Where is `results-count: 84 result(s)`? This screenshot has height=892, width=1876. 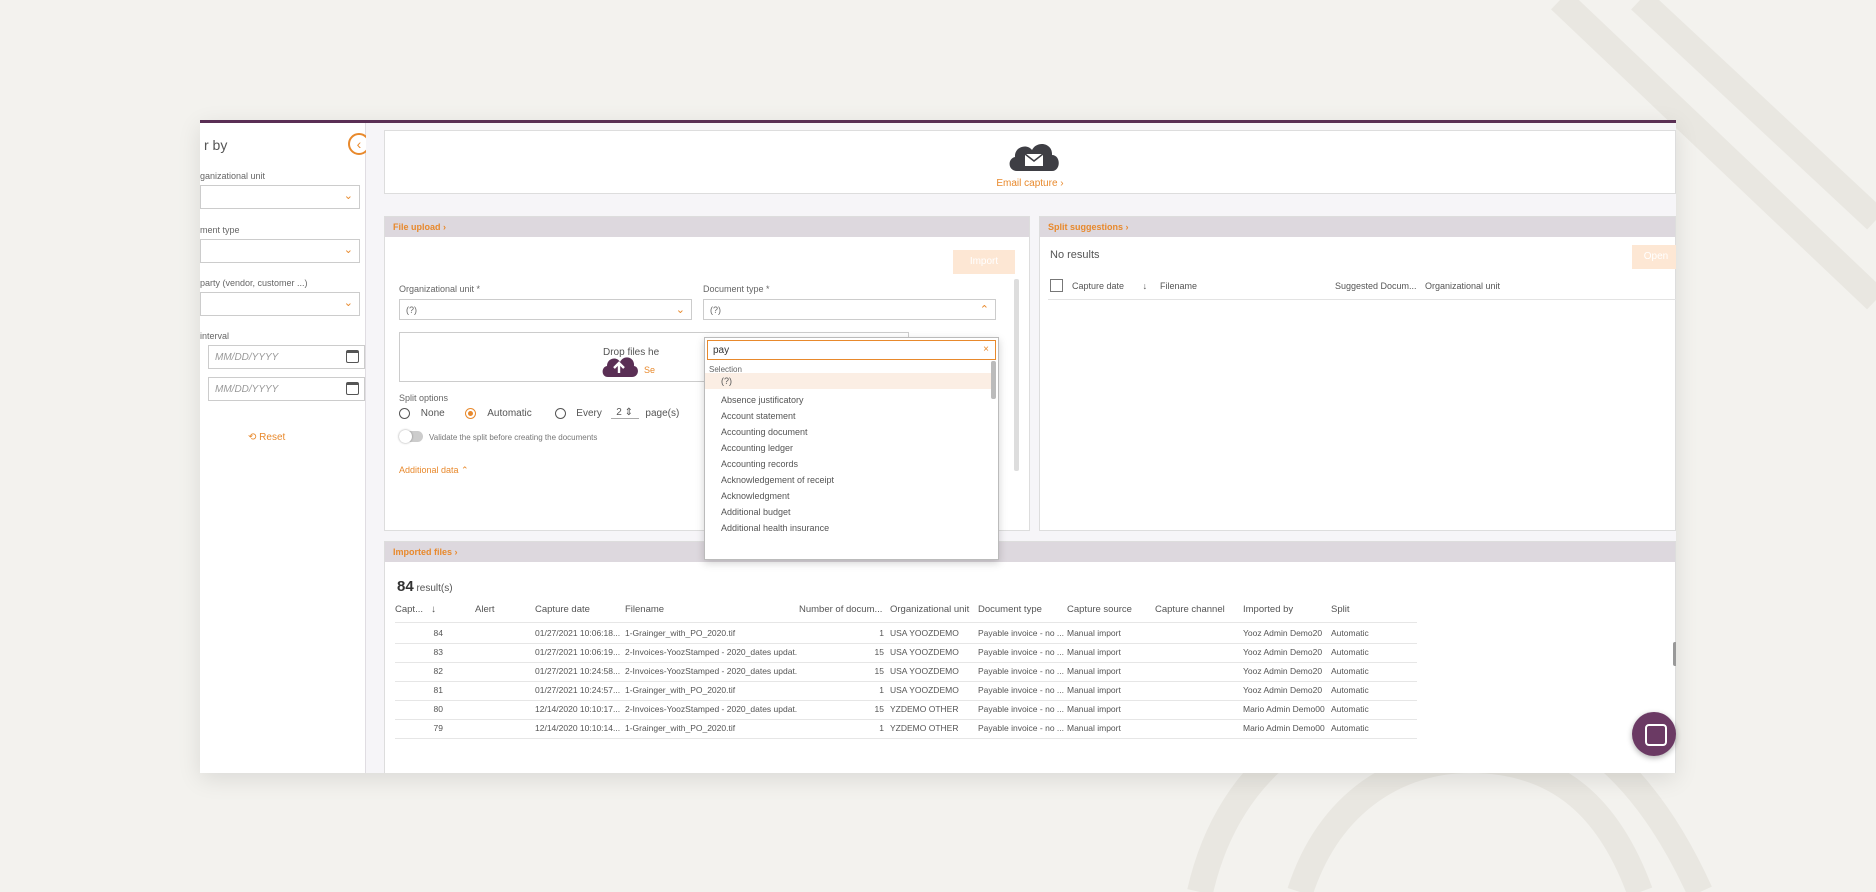
results-count: 84 result(s) is located at coordinates (425, 586).